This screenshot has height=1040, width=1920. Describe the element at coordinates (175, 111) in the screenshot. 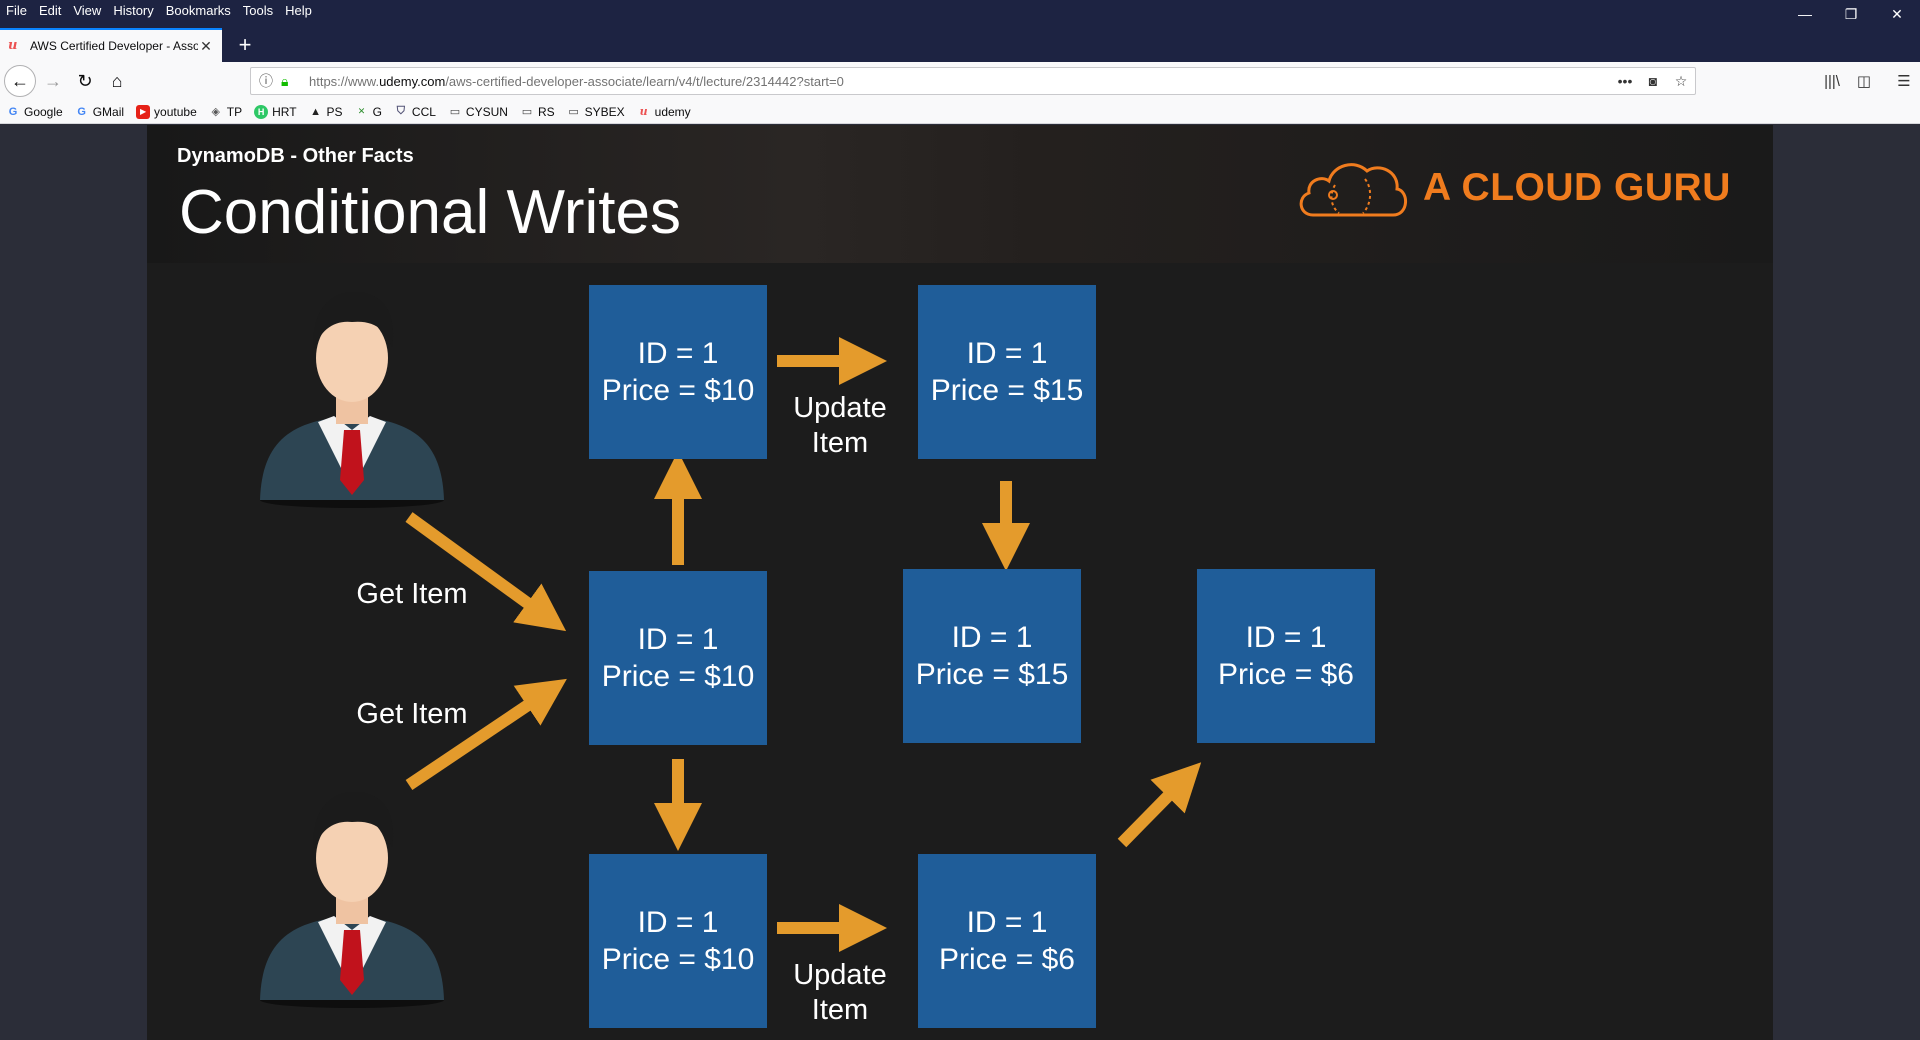

I see `bookmark-label: youtube` at that location.